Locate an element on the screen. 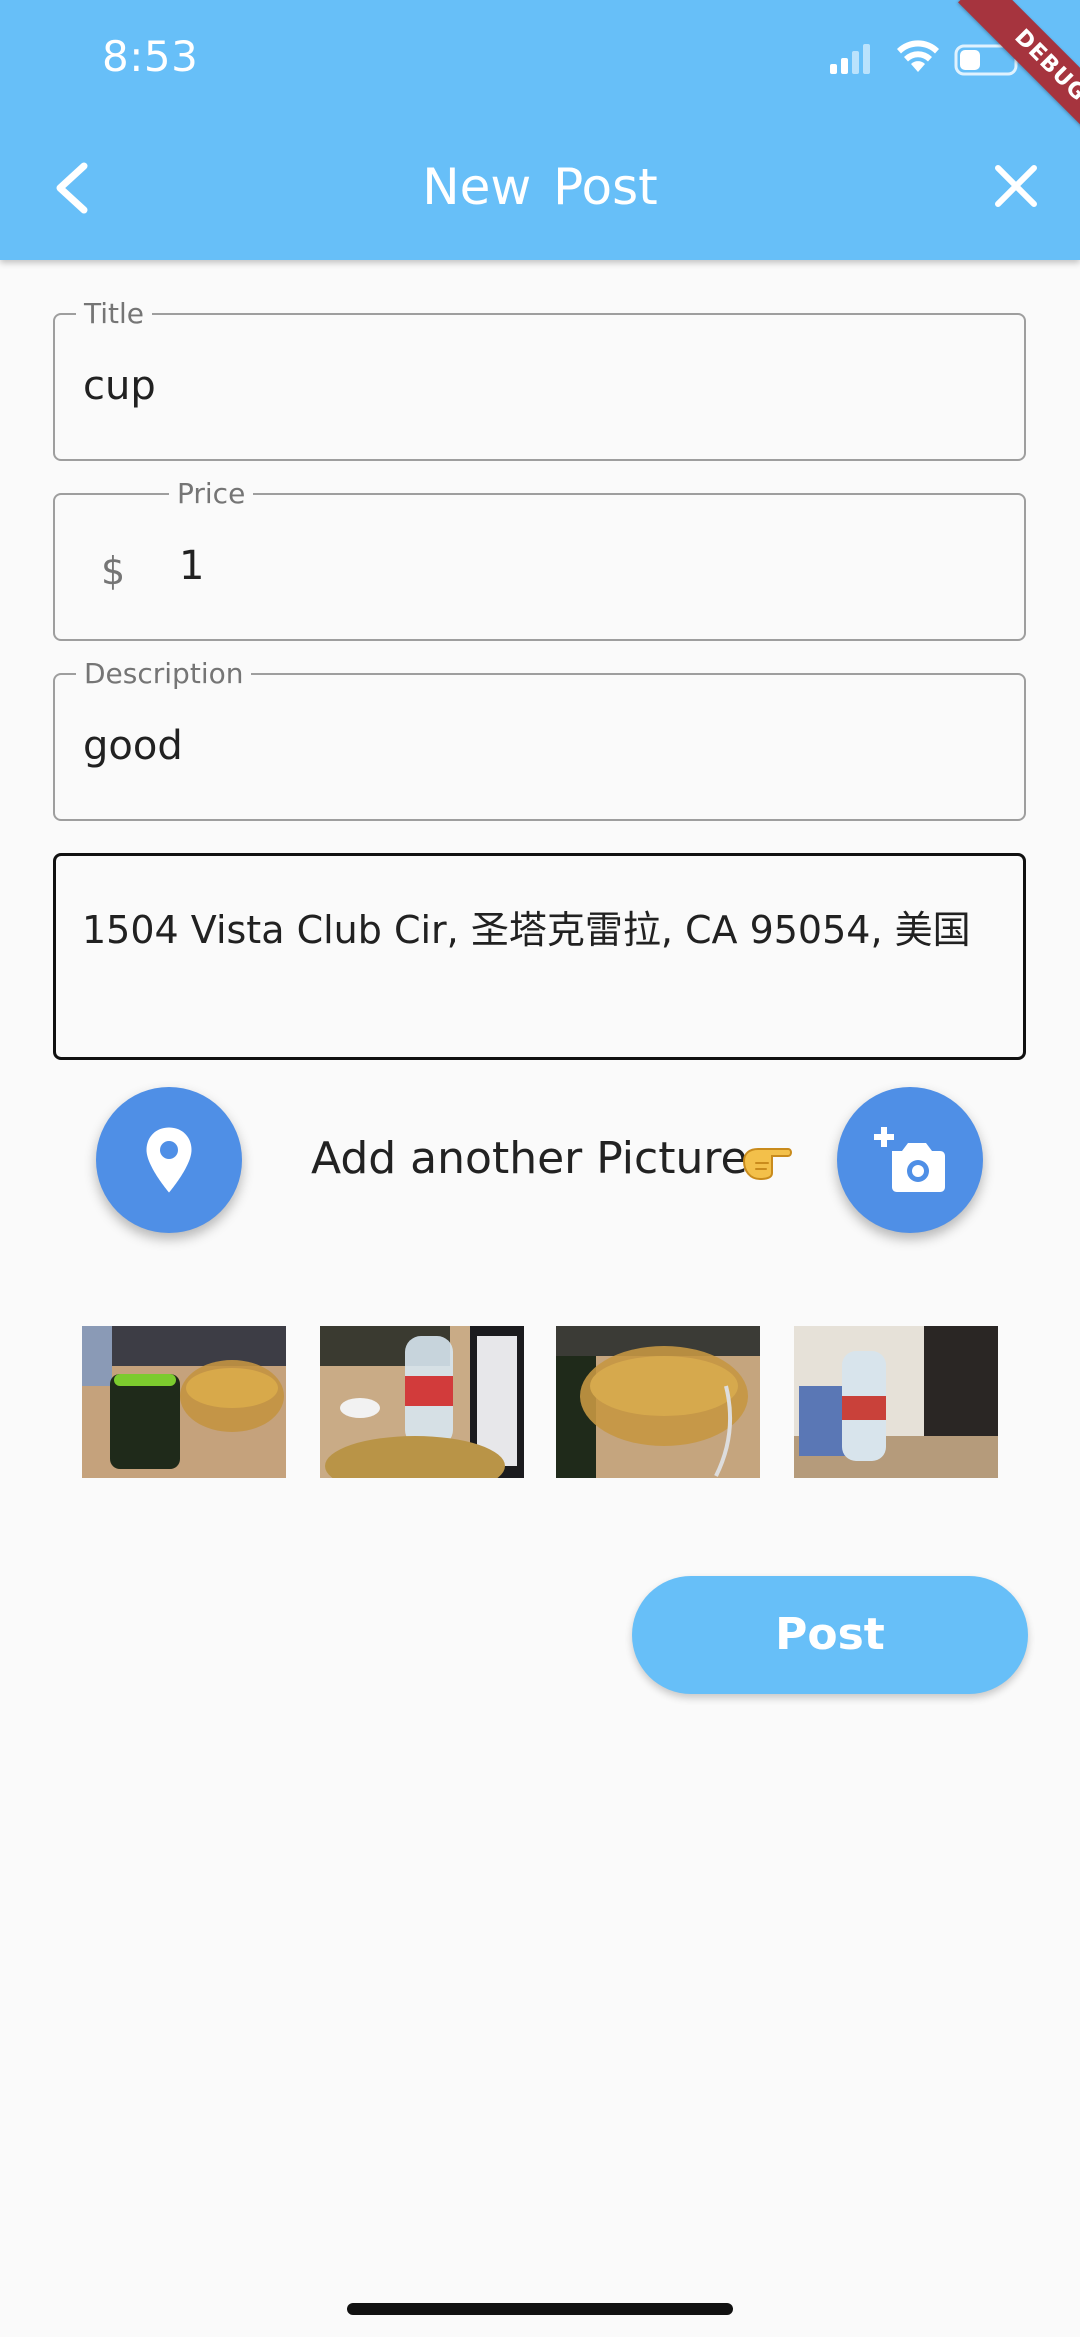  add-photo-button is located at coordinates (910, 1160).